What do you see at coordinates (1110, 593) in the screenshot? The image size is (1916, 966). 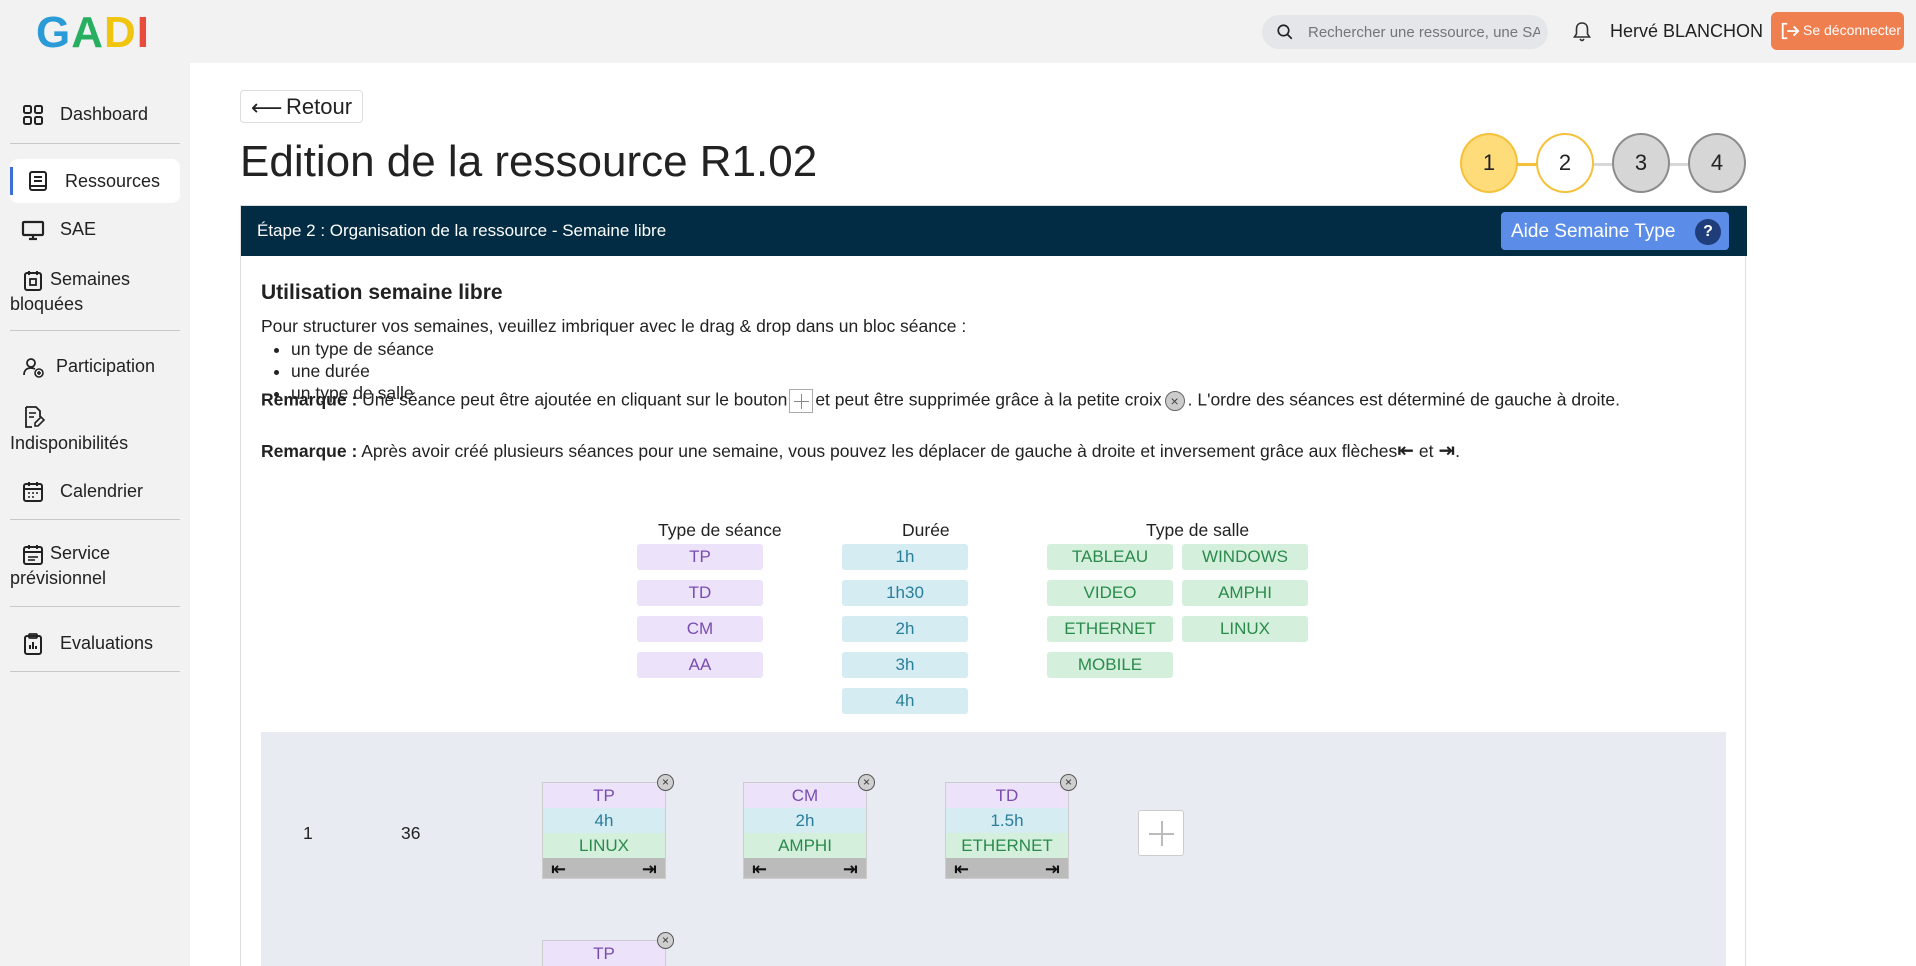 I see `chip-salle-video: VIDEO` at bounding box center [1110, 593].